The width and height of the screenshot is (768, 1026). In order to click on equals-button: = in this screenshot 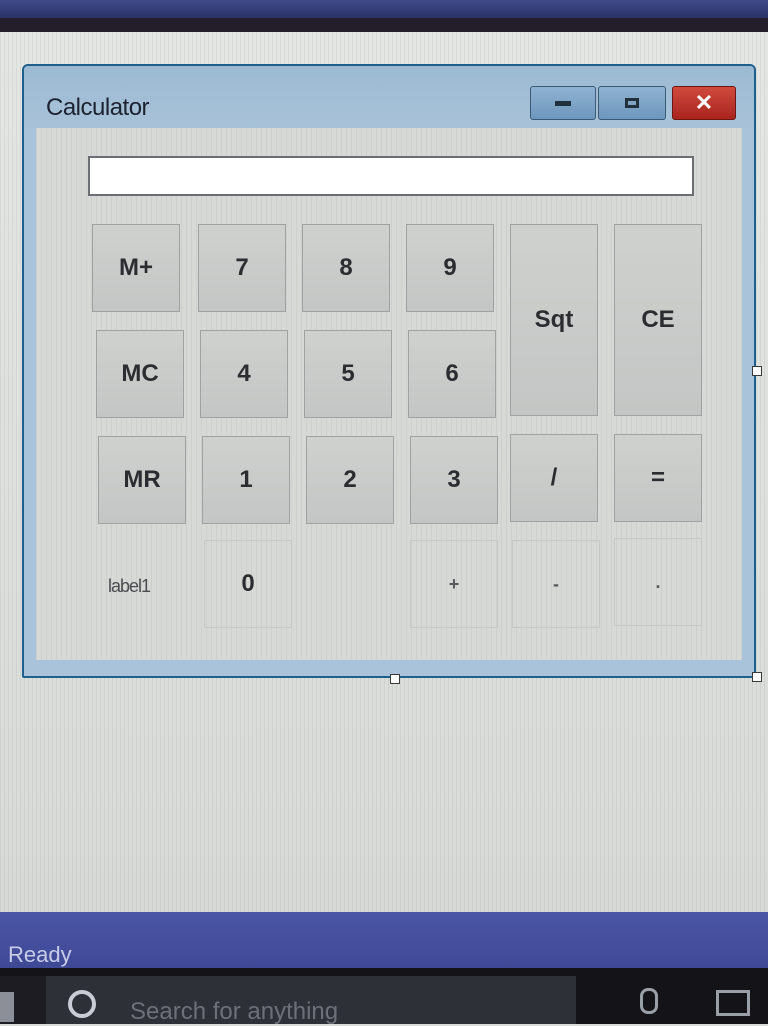, I will do `click(658, 478)`.